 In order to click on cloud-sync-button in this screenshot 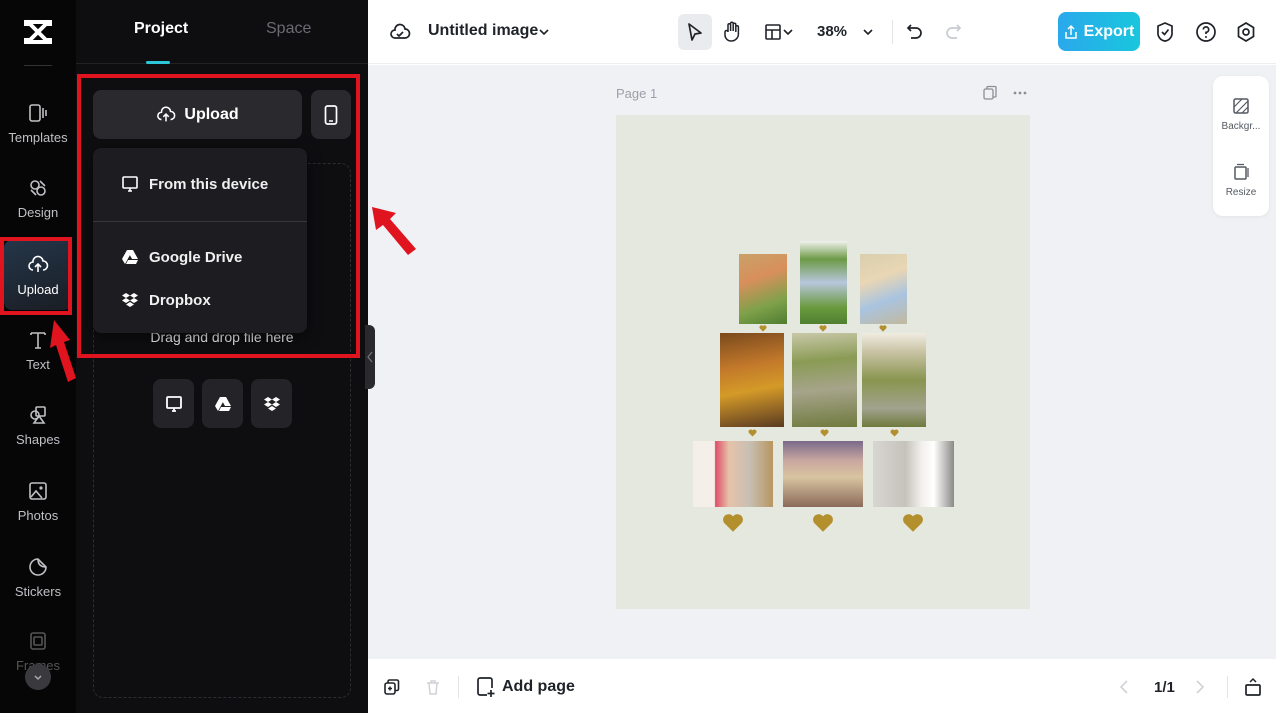, I will do `click(400, 32)`.